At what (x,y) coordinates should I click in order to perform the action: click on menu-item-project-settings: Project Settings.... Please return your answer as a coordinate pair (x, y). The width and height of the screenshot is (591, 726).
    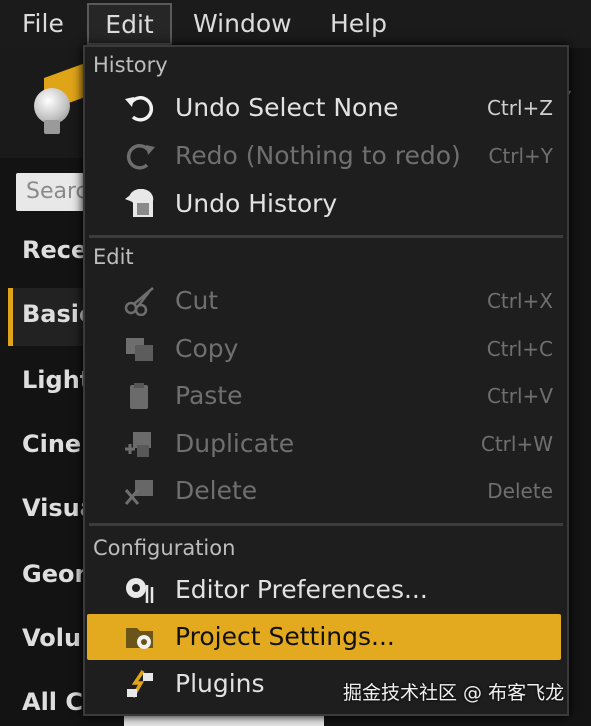
    Looking at the image, I should click on (324, 637).